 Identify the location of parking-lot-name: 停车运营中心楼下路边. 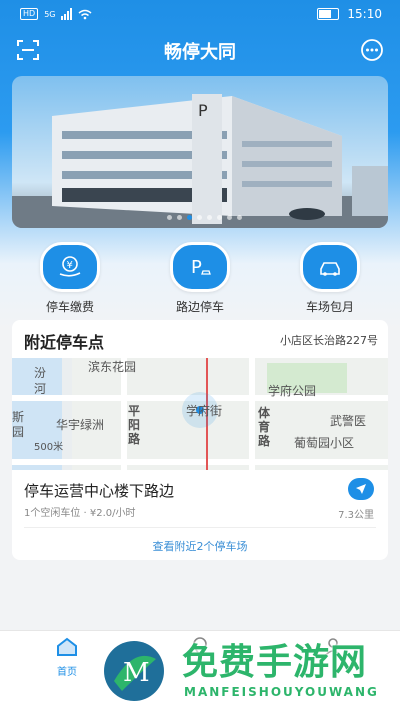
(99, 490).